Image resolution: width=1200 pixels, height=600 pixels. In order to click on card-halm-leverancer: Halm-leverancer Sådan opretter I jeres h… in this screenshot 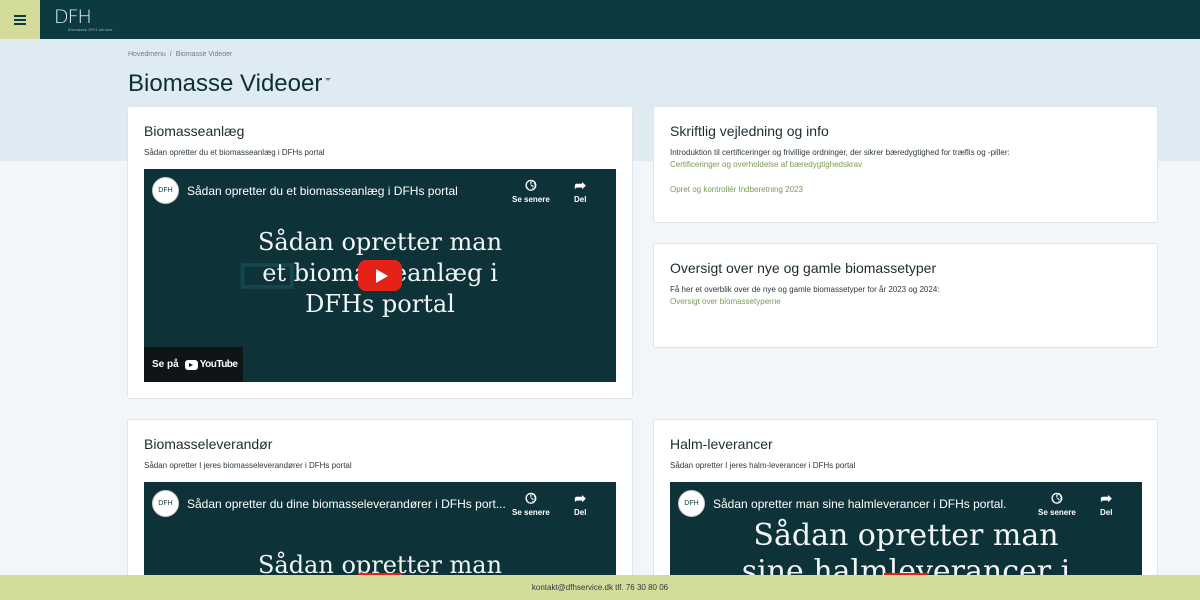, I will do `click(905, 509)`.